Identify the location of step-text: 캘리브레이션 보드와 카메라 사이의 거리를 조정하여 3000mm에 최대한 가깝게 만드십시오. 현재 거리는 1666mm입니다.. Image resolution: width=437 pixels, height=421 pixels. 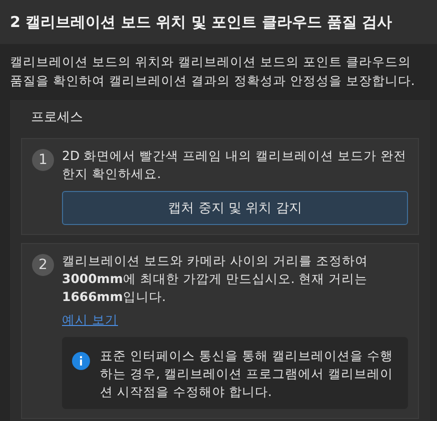
(215, 279).